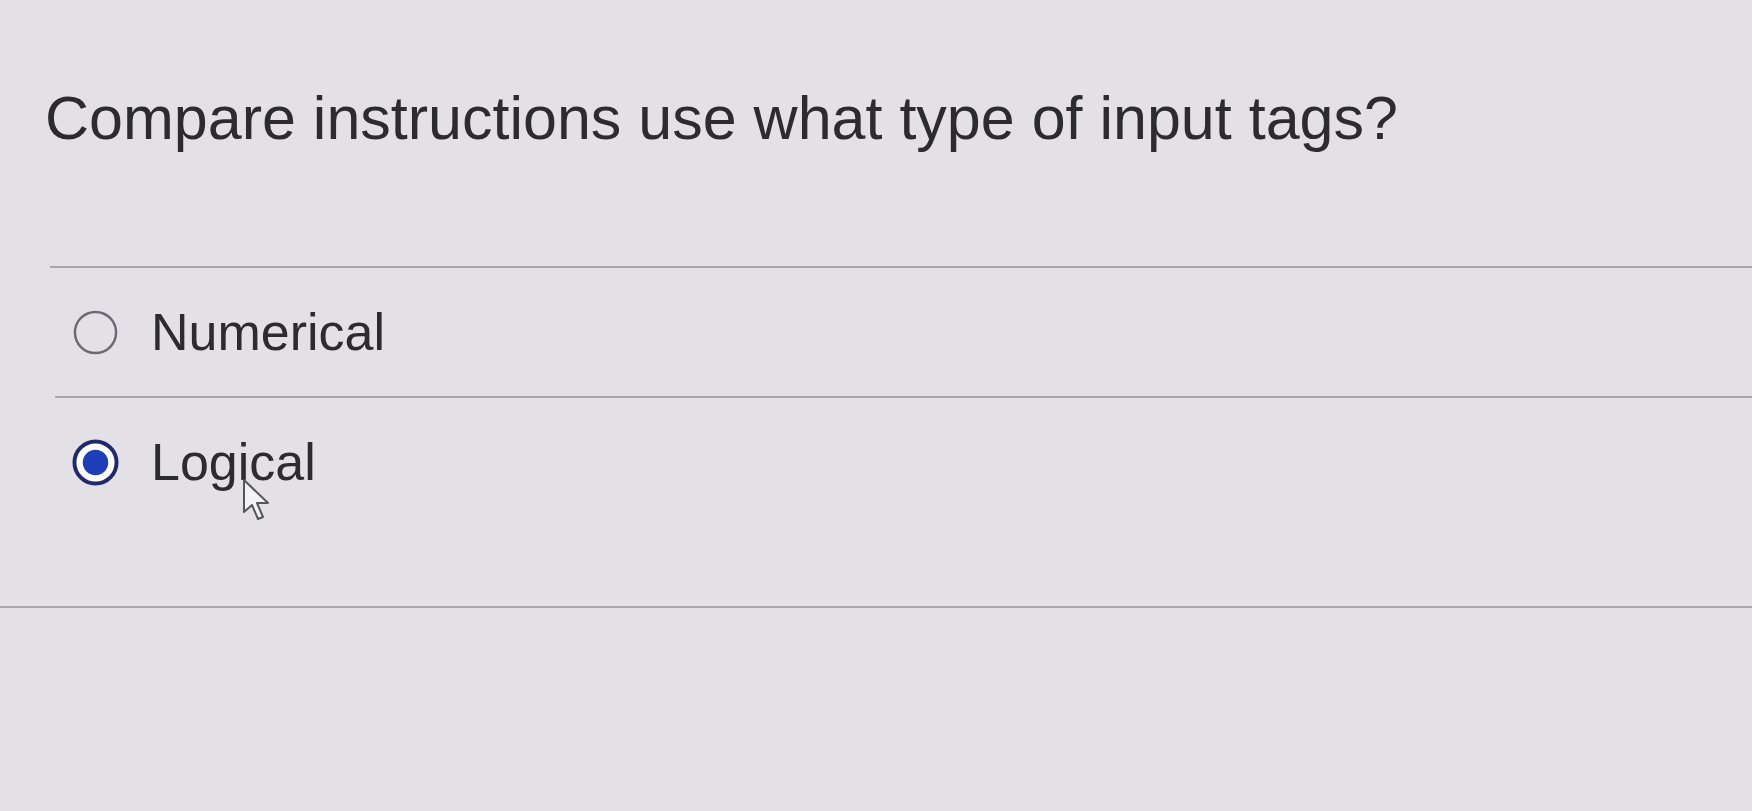 This screenshot has height=811, width=1752. I want to click on question-text: Compare instructions use what type of input tags?, so click(721, 118).